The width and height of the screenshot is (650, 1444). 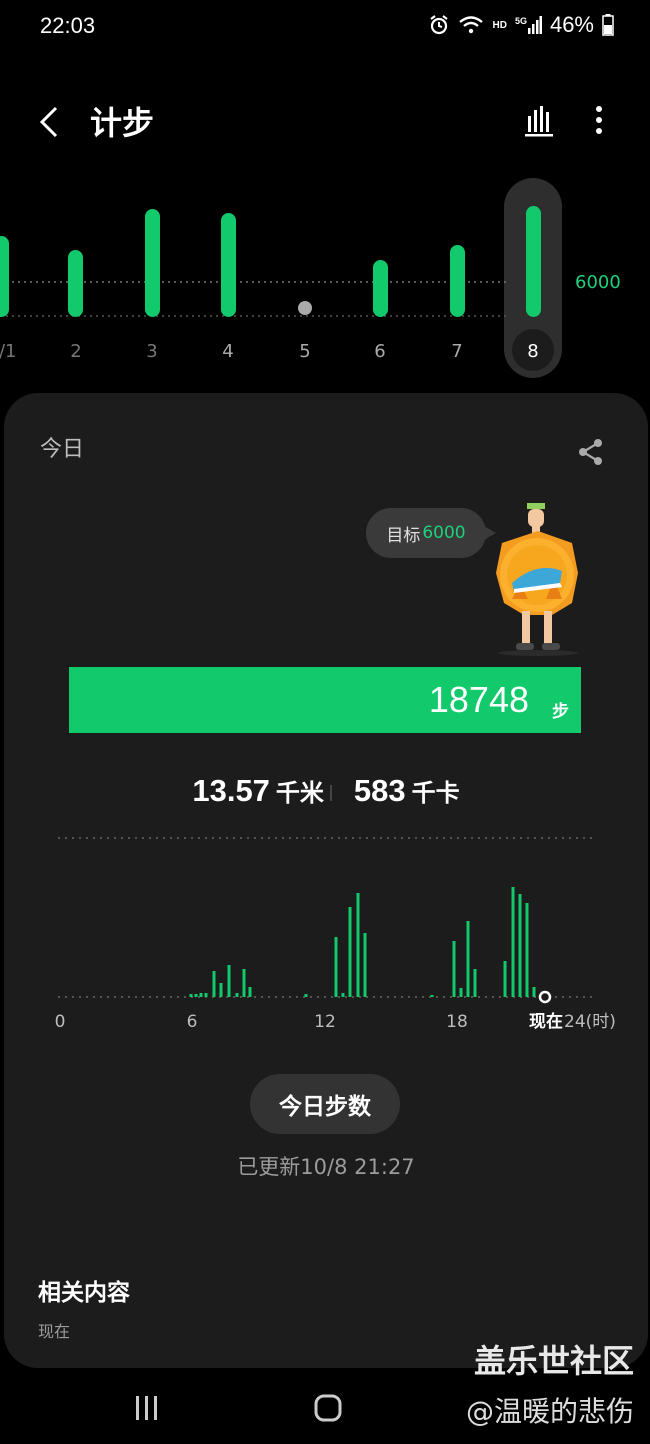 What do you see at coordinates (537, 579) in the screenshot?
I see `walker-mascot-icon` at bounding box center [537, 579].